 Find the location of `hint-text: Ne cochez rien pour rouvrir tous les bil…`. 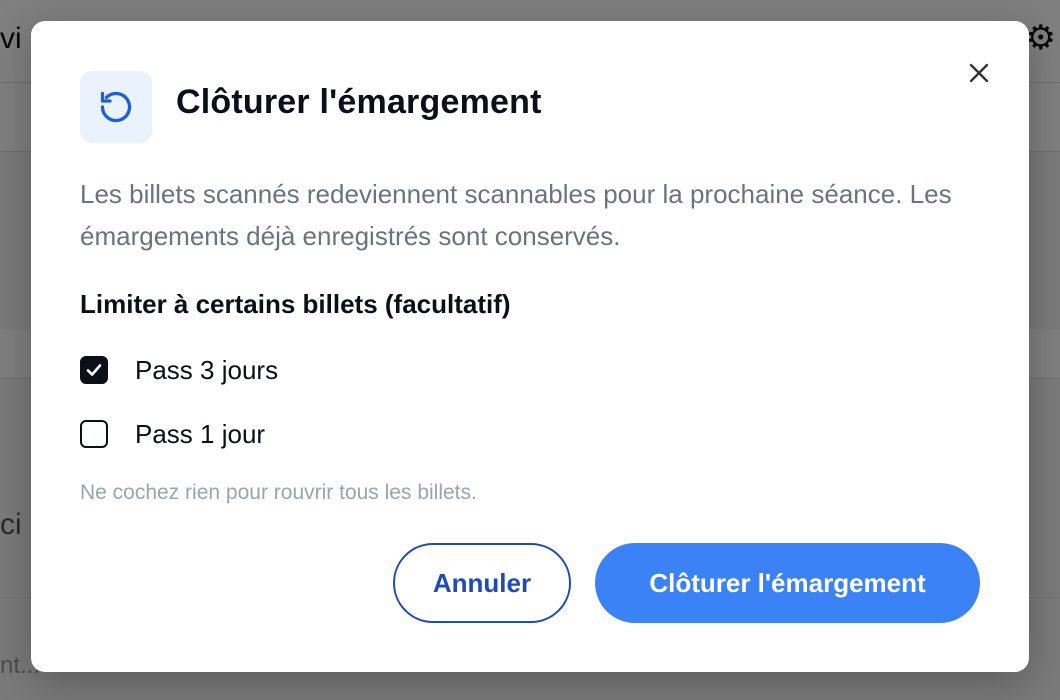

hint-text: Ne cochez rien pour rouvrir tous les bil… is located at coordinates (278, 492).